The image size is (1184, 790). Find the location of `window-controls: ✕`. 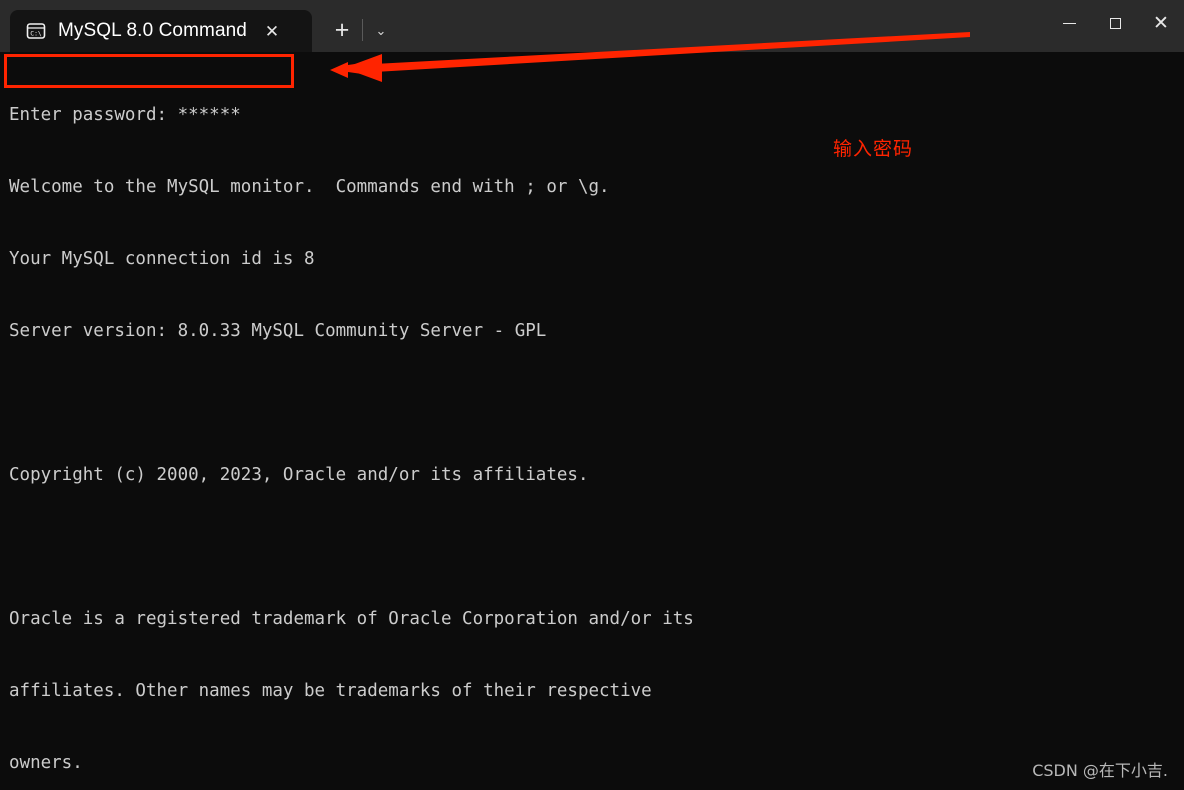

window-controls: ✕ is located at coordinates (1115, 23).